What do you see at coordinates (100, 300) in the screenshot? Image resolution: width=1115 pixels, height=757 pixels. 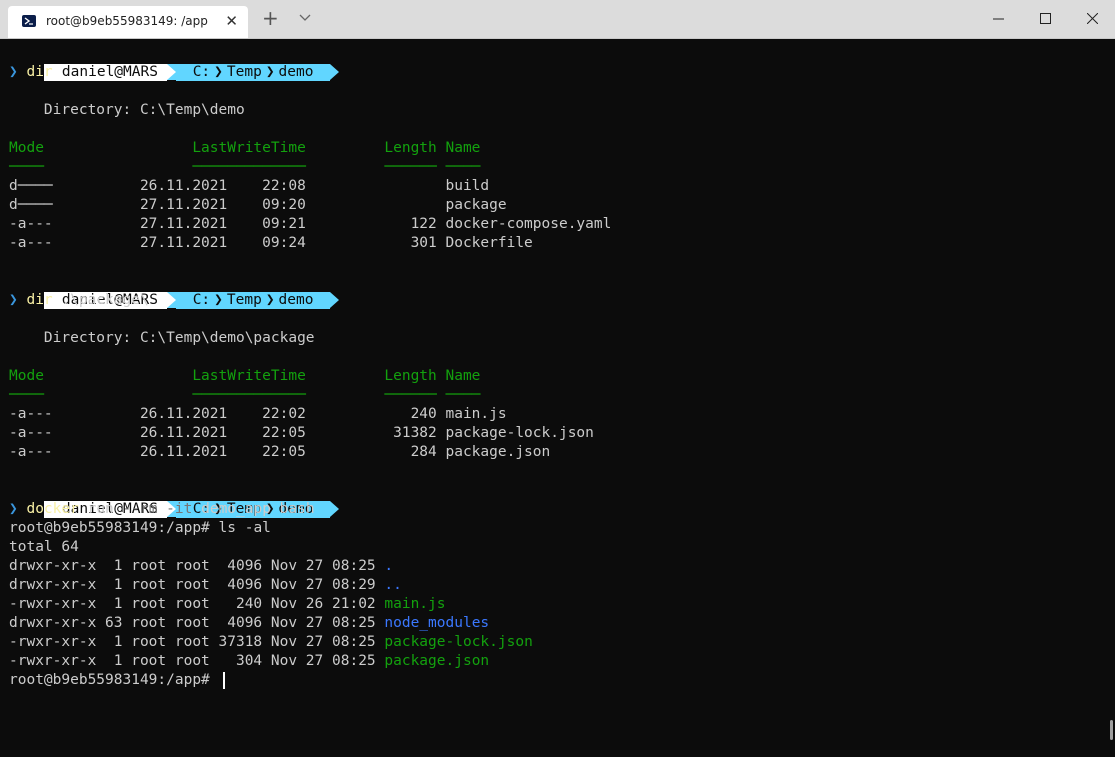 I see `command-args: .\package\` at bounding box center [100, 300].